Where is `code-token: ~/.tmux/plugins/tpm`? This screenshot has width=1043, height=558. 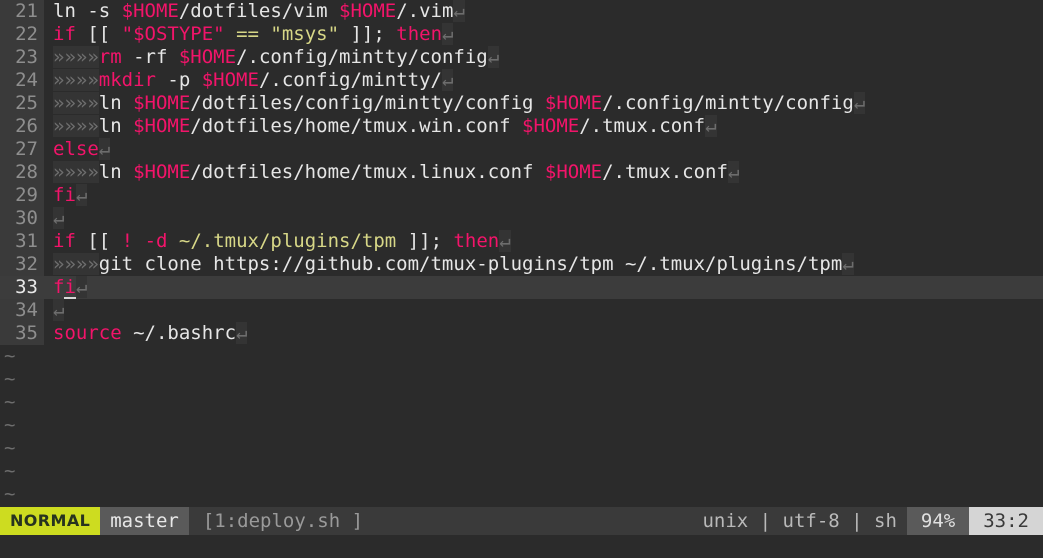 code-token: ~/.tmux/plugins/tpm is located at coordinates (287, 241).